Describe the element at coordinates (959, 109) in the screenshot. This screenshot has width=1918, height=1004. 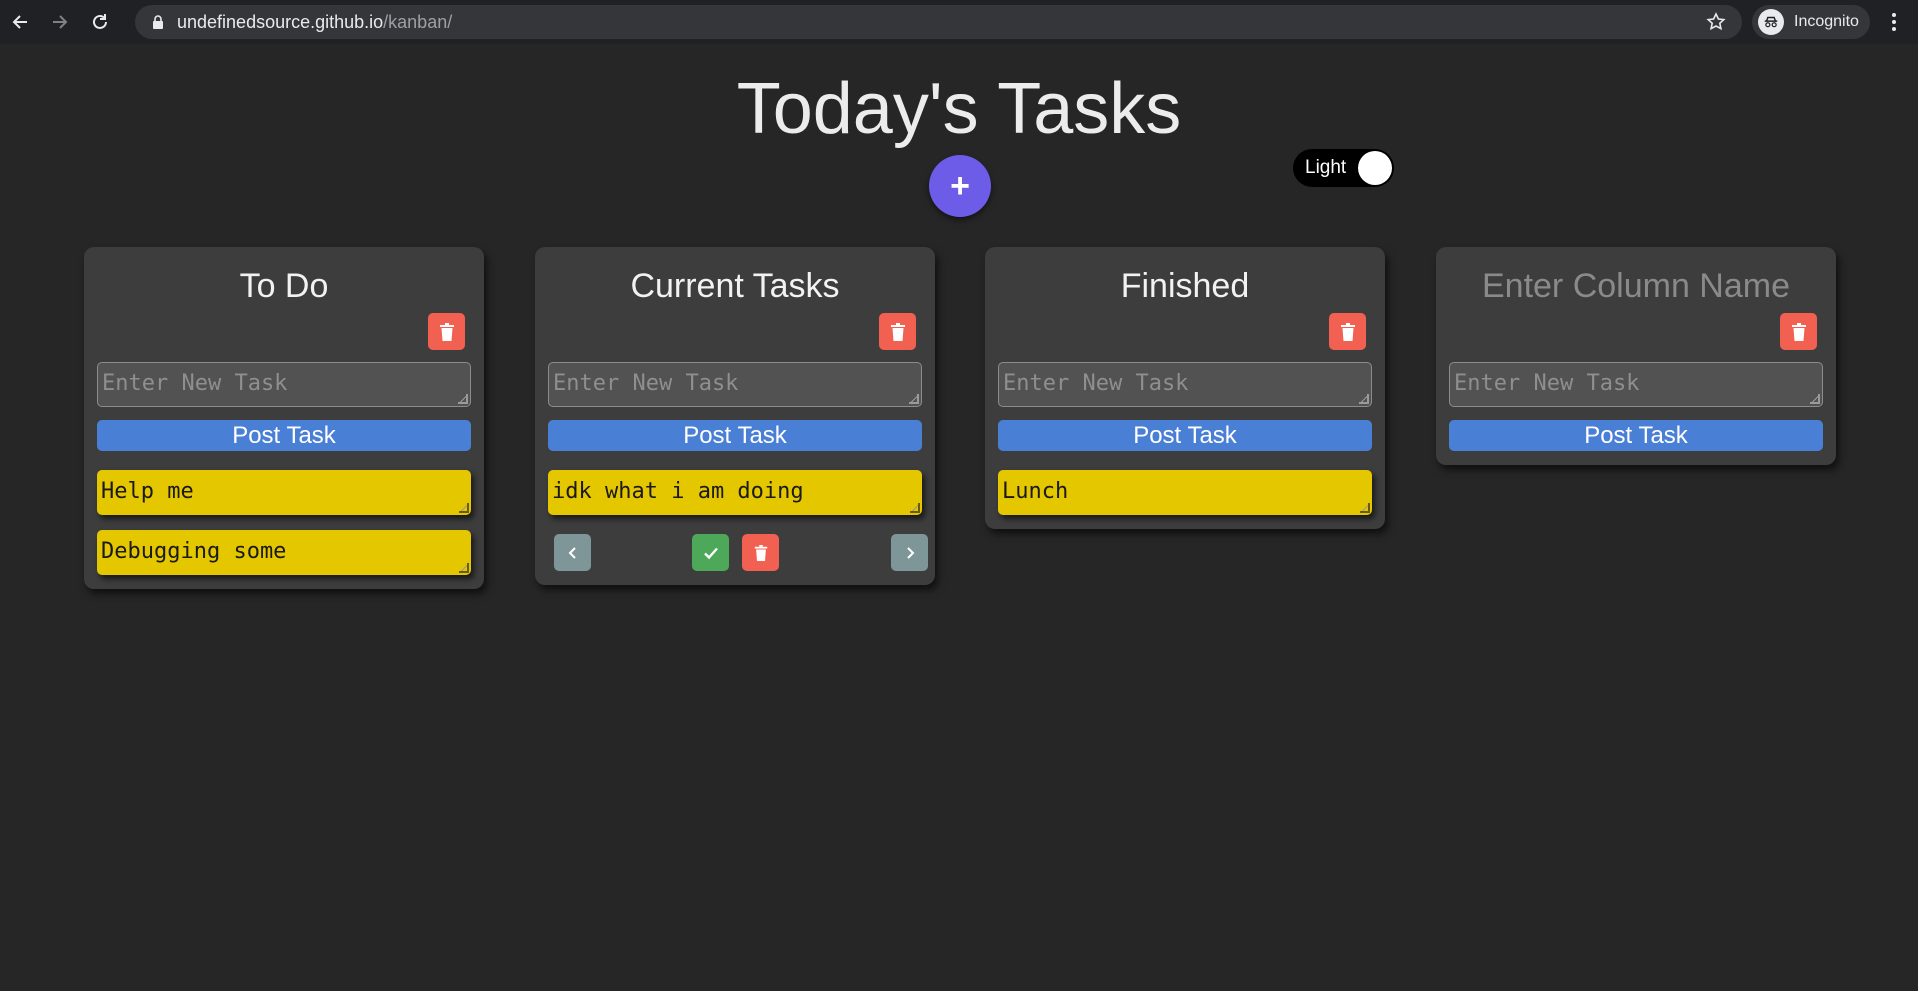
I see `page-title: Today's Tasks` at that location.